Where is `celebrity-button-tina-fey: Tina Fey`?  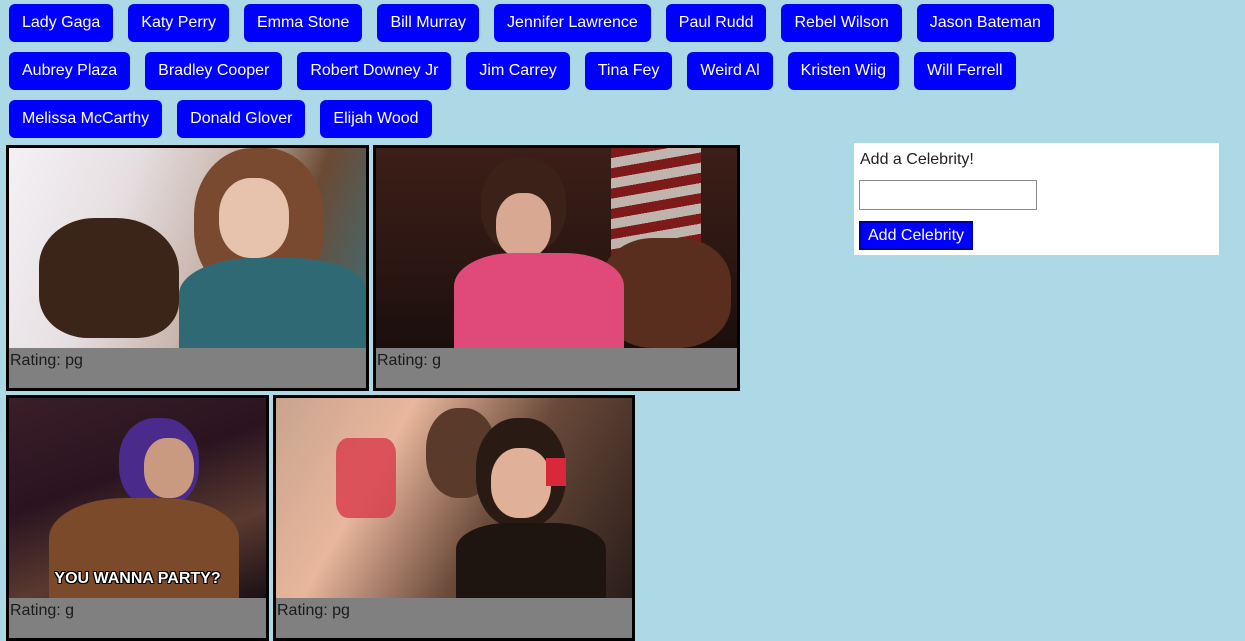
celebrity-button-tina-fey: Tina Fey is located at coordinates (628, 71).